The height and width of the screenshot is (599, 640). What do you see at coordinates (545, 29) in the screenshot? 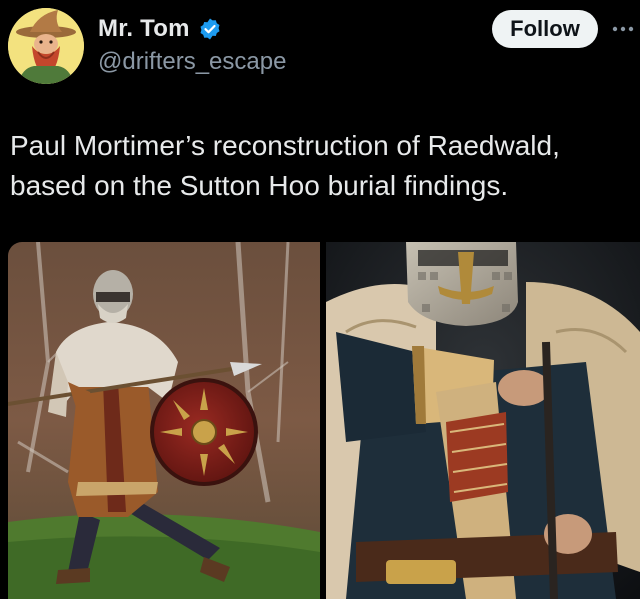
I see `follow-button: Follow` at bounding box center [545, 29].